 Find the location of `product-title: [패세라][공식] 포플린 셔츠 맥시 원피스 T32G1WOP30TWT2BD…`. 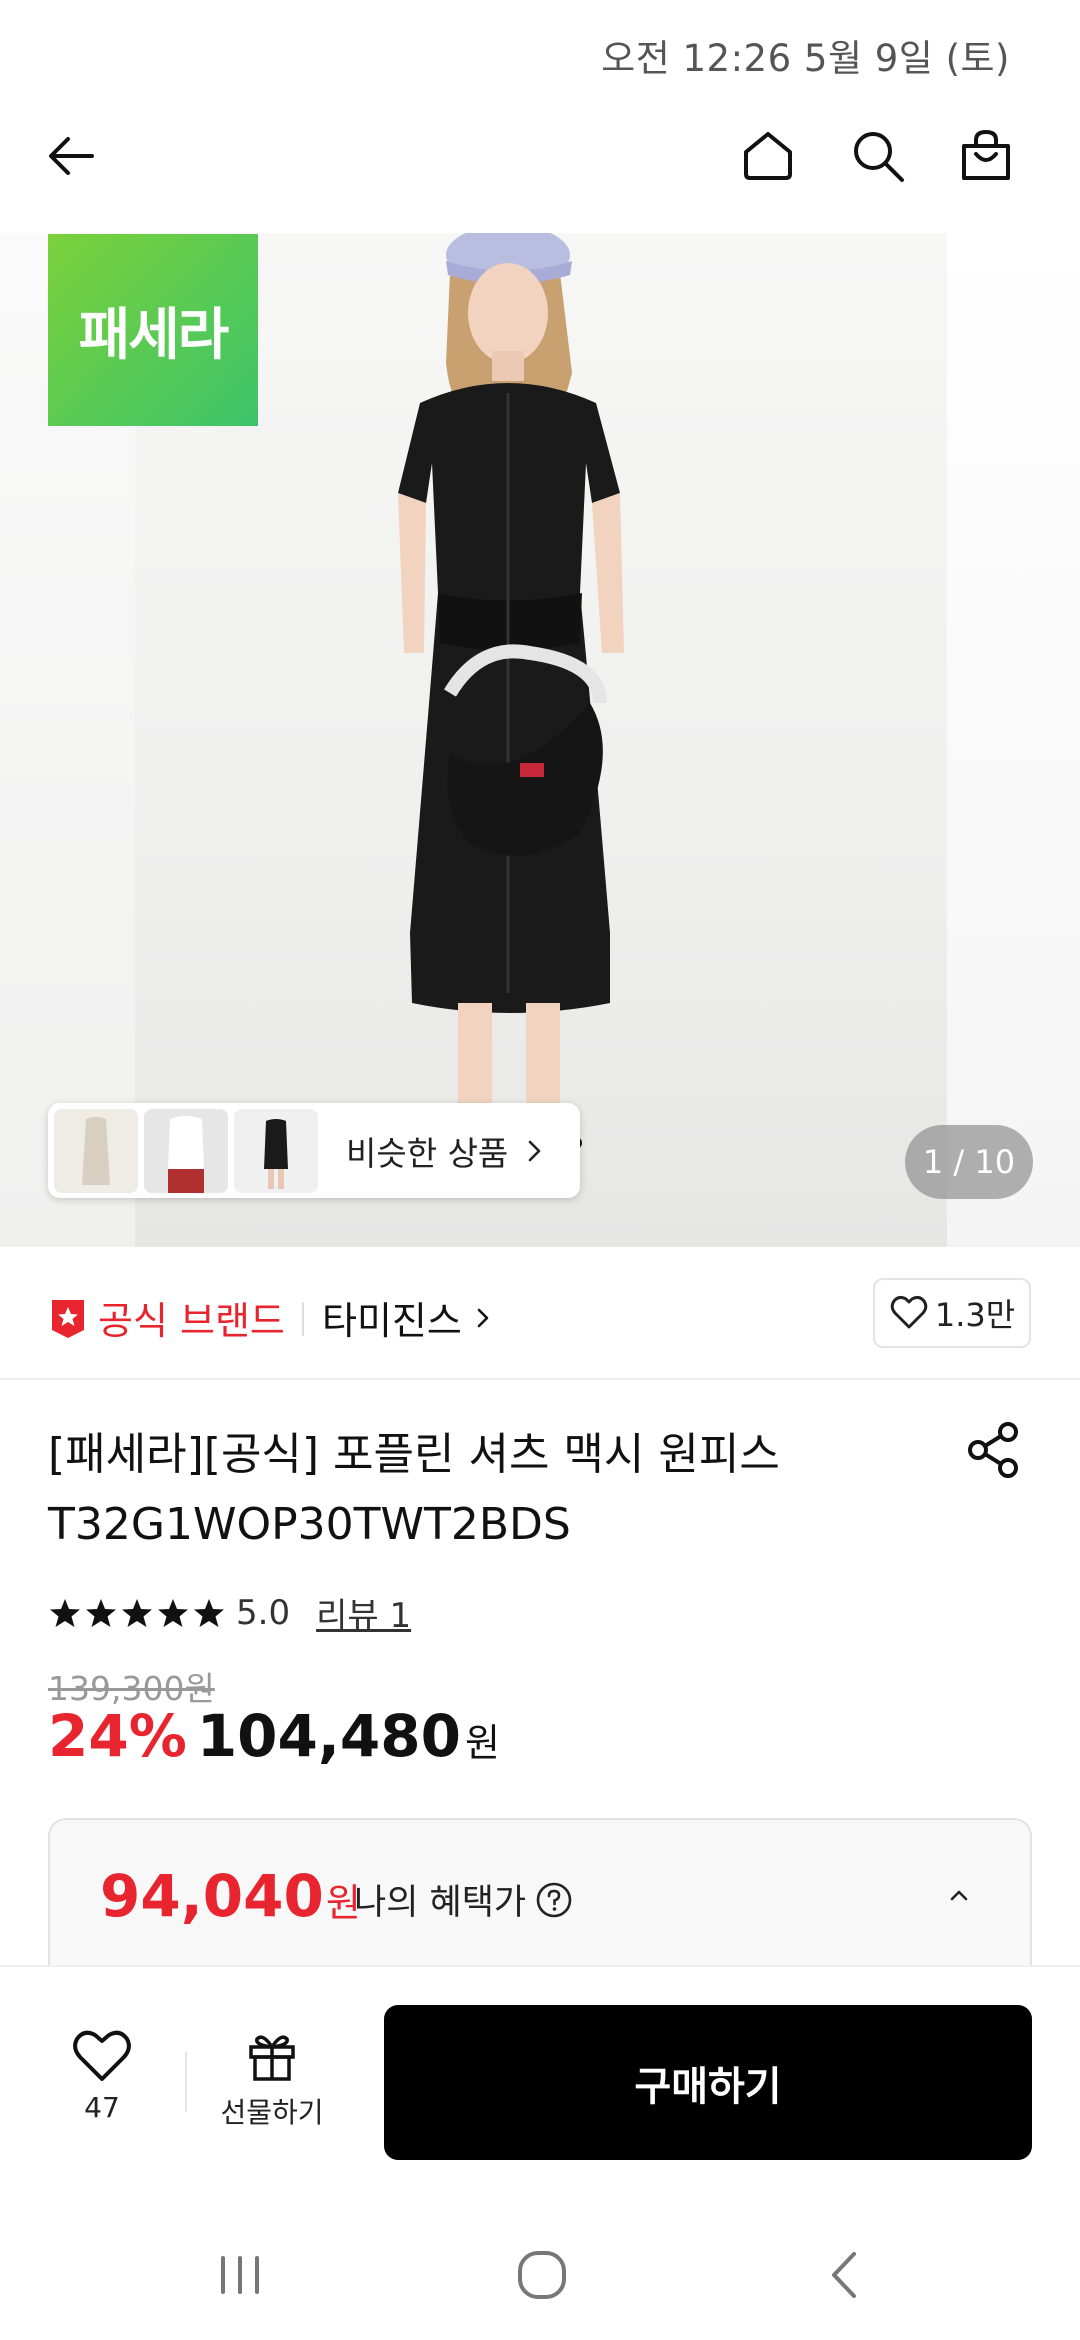

product-title: [패세라][공식] 포플린 셔츠 맥시 원피스 T32G1WOP30TWT2BD… is located at coordinates (414, 1489).